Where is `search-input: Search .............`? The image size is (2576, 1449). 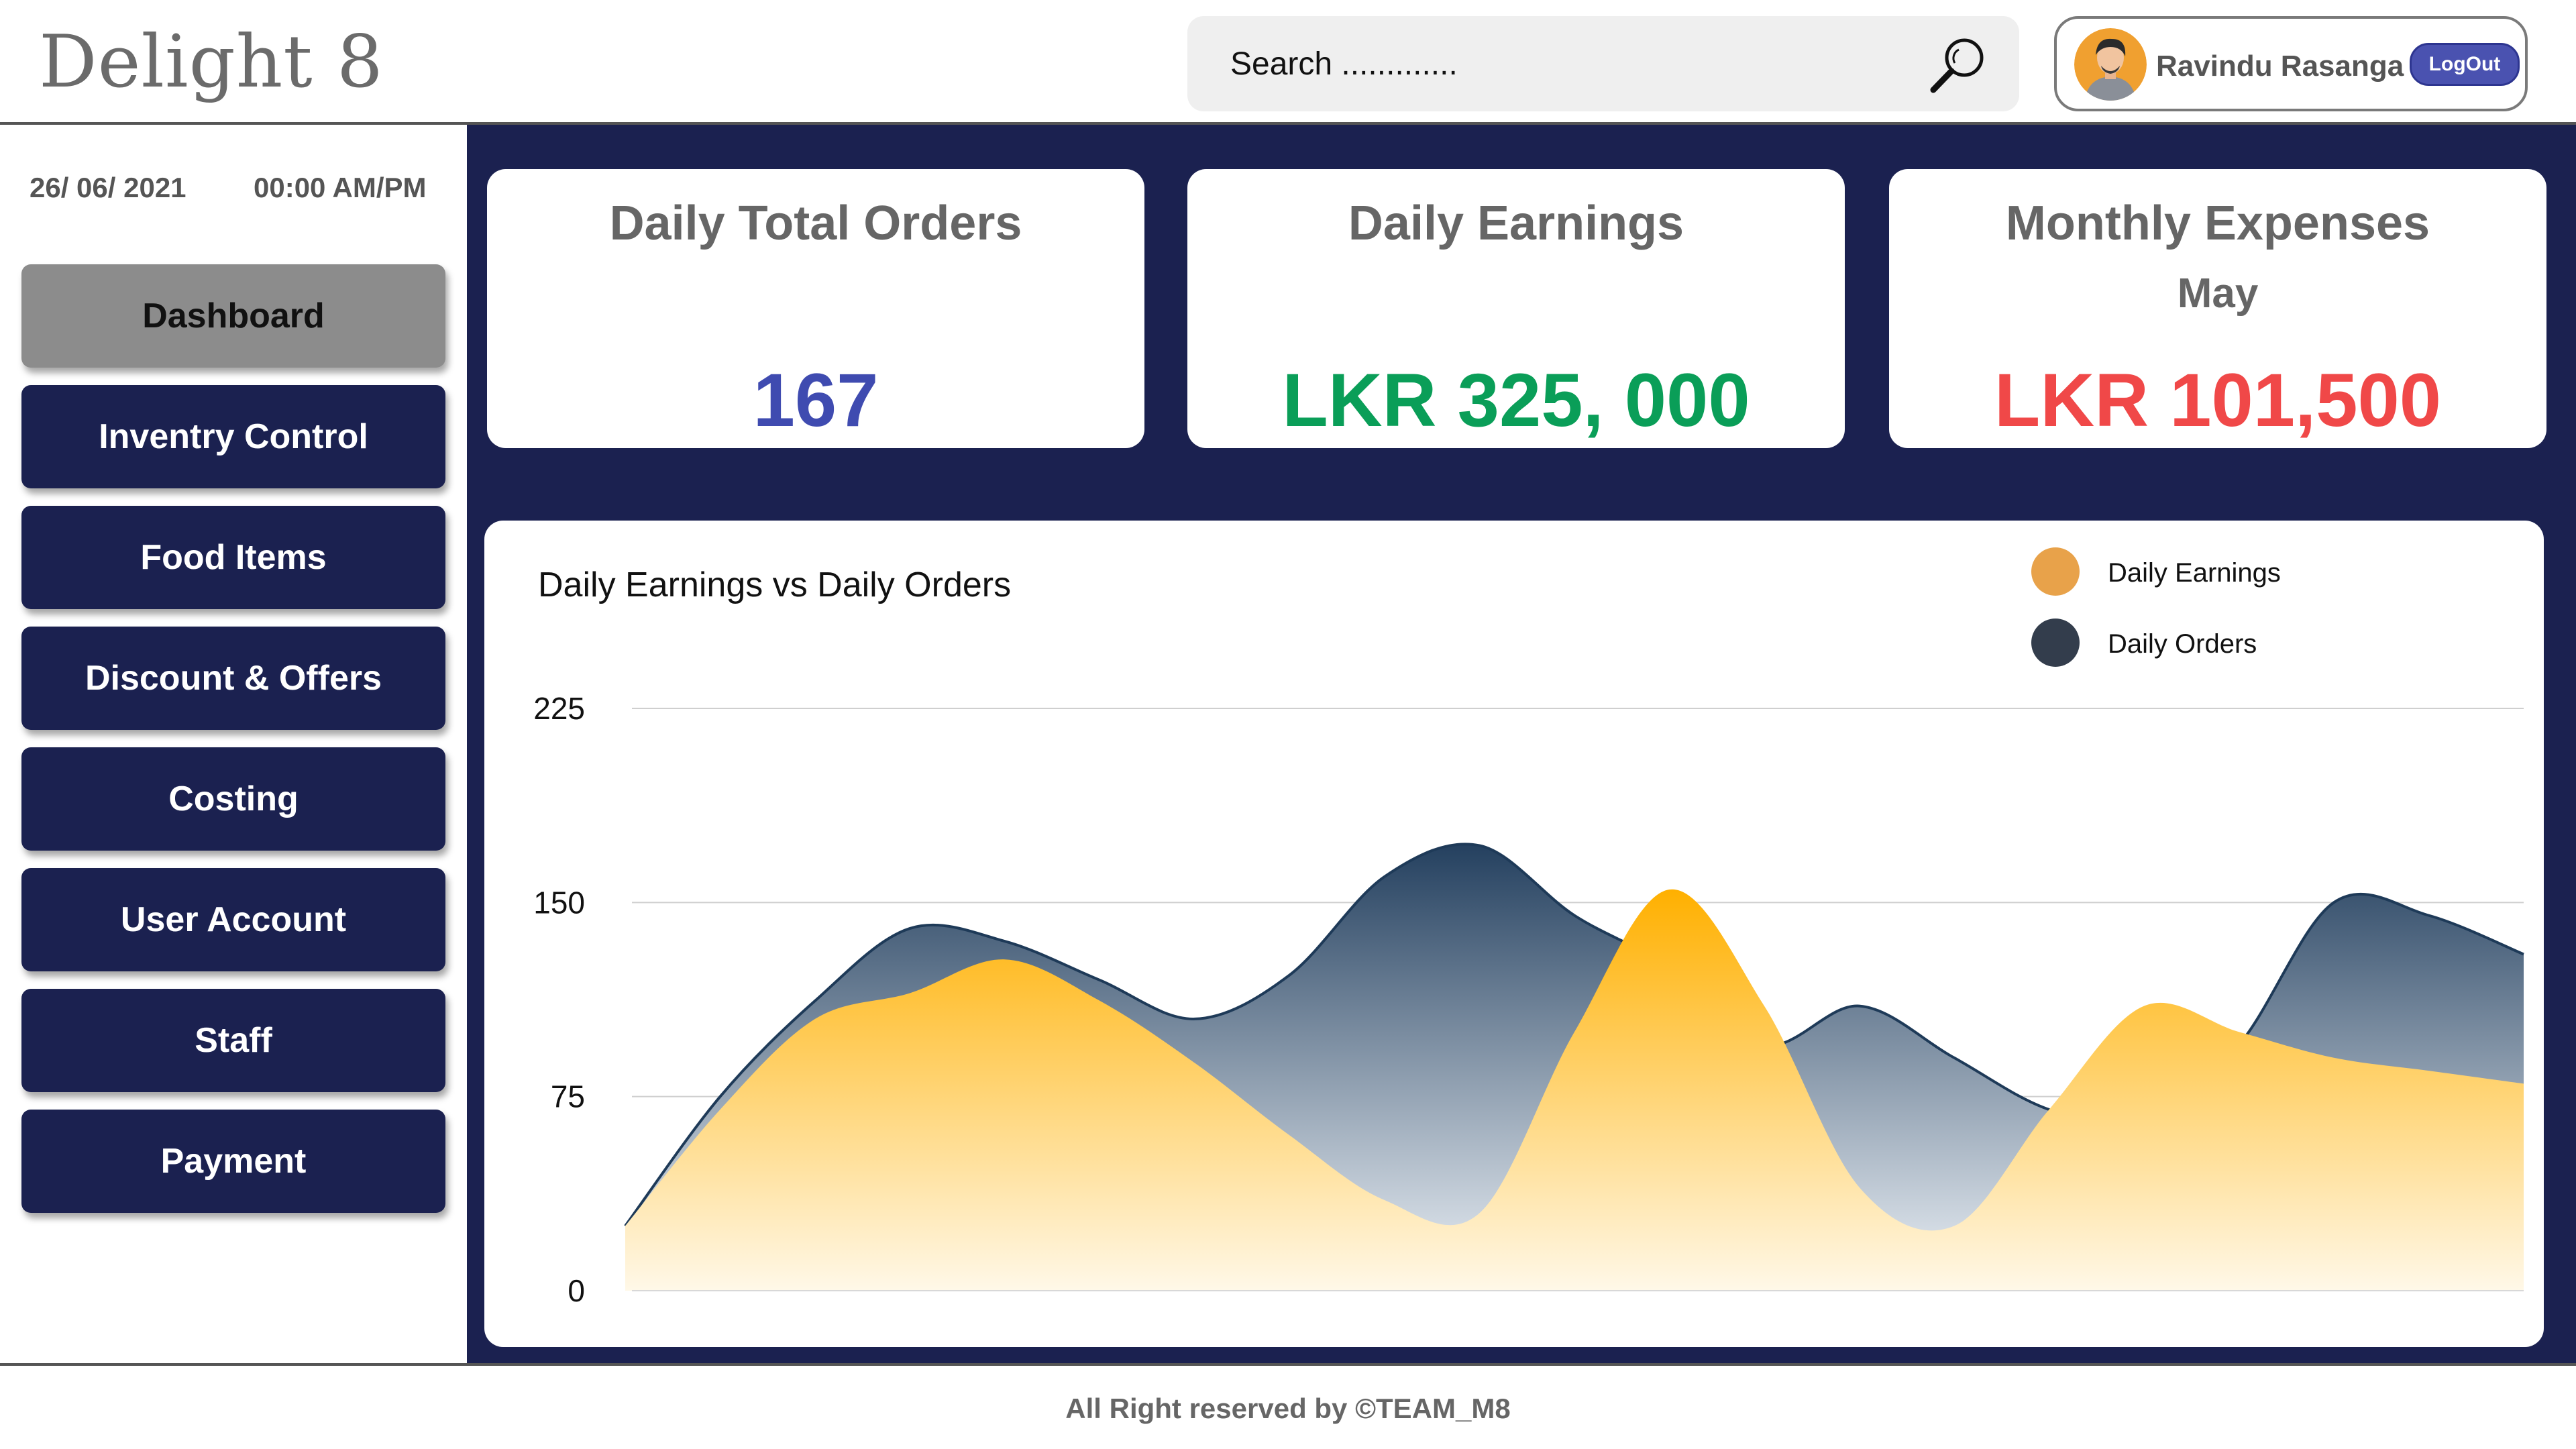
search-input: Search ............. is located at coordinates (1344, 64).